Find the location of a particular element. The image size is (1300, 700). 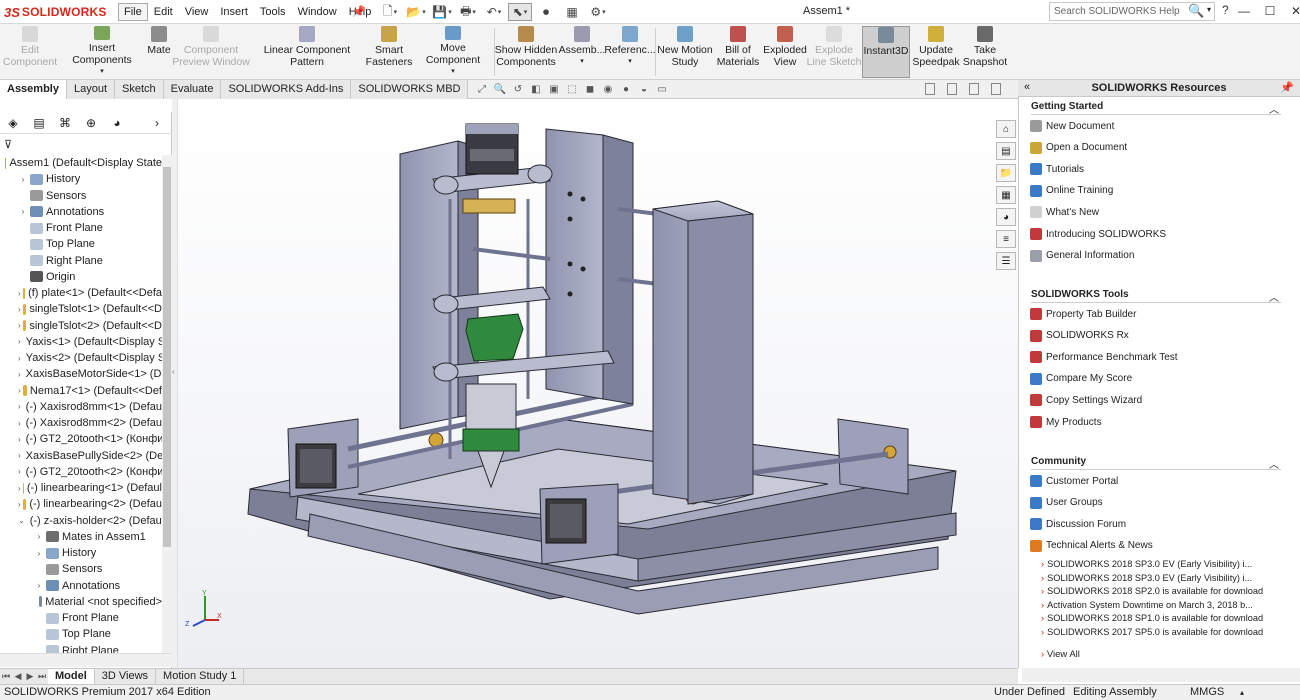

resource-link: Property Tab Builder is located at coordinates (1083, 314).